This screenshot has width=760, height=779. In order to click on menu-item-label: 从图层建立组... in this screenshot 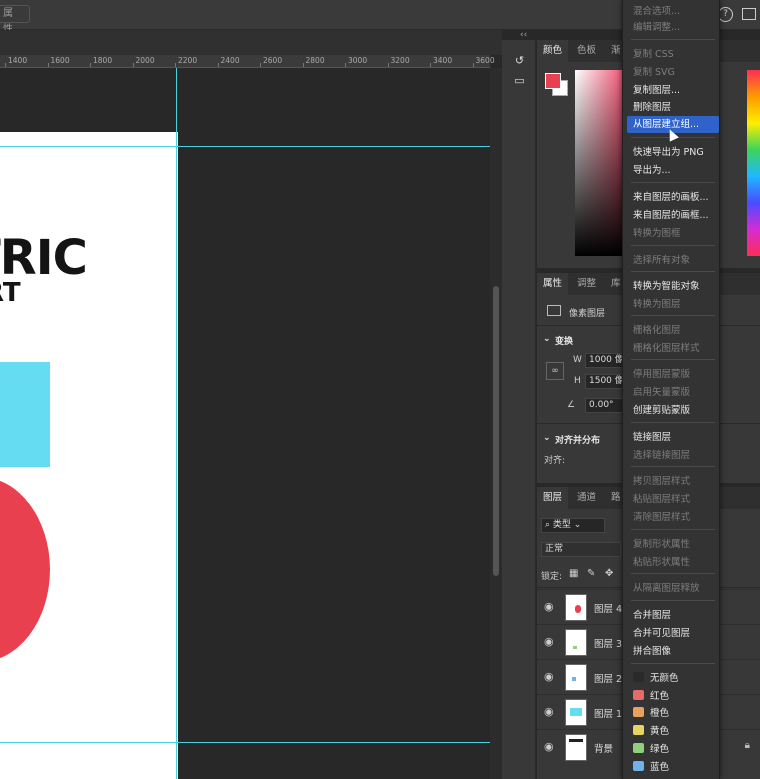, I will do `click(666, 124)`.